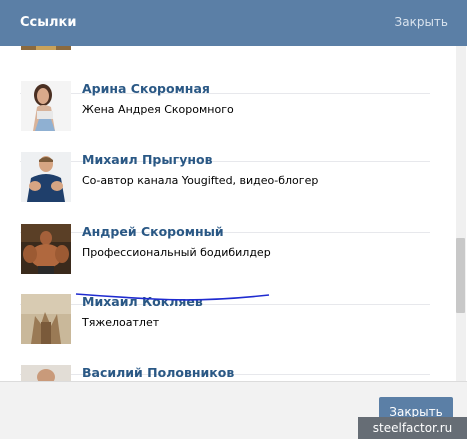 This screenshot has height=439, width=467. What do you see at coordinates (158, 372) in the screenshot?
I see `link-name: Василий Половников` at bounding box center [158, 372].